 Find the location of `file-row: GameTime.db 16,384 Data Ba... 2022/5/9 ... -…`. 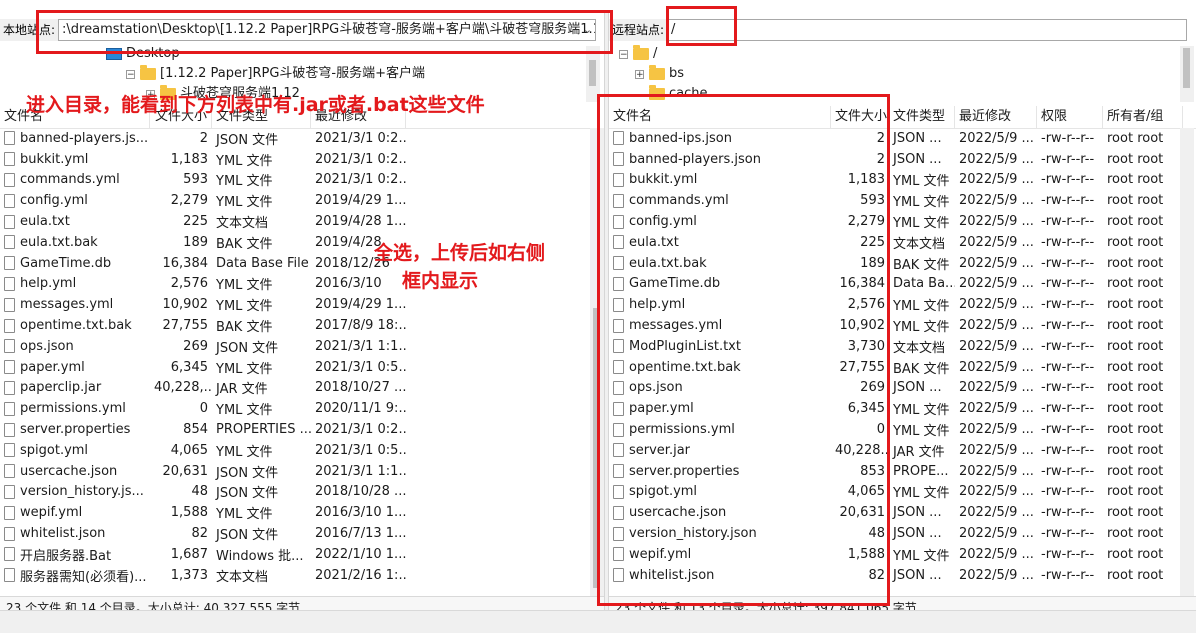

file-row: GameTime.db 16,384 Data Ba... 2022/5/9 ... -… is located at coordinates (896, 284).